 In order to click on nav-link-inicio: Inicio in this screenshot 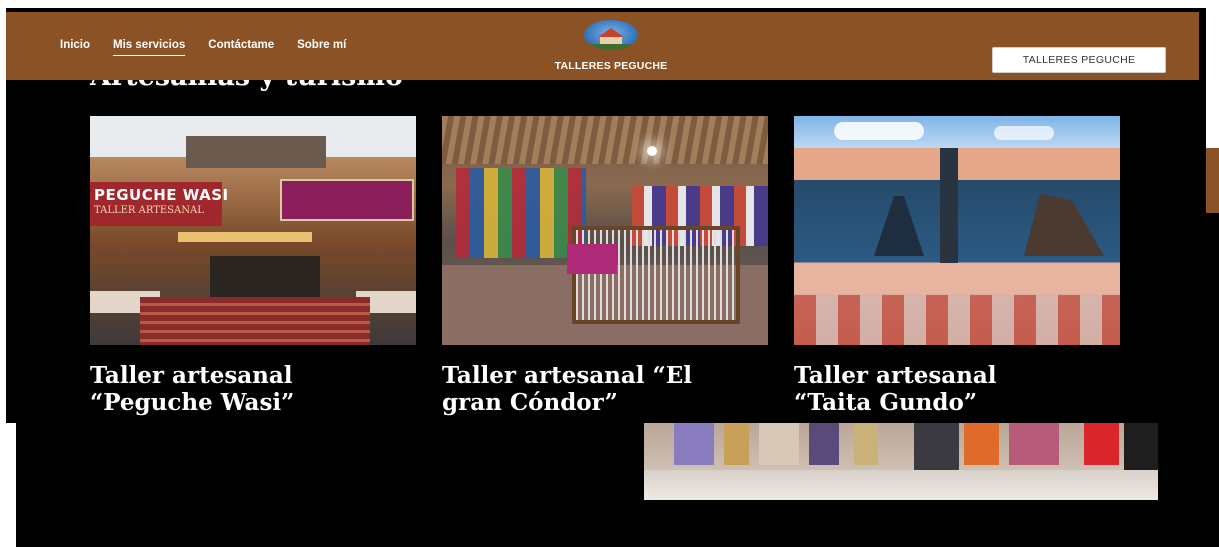, I will do `click(75, 47)`.